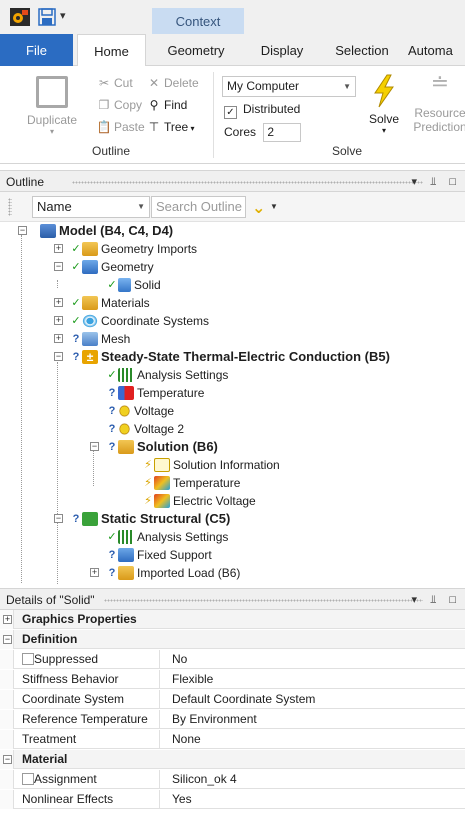  I want to click on property-value: Flexible, so click(188, 679).